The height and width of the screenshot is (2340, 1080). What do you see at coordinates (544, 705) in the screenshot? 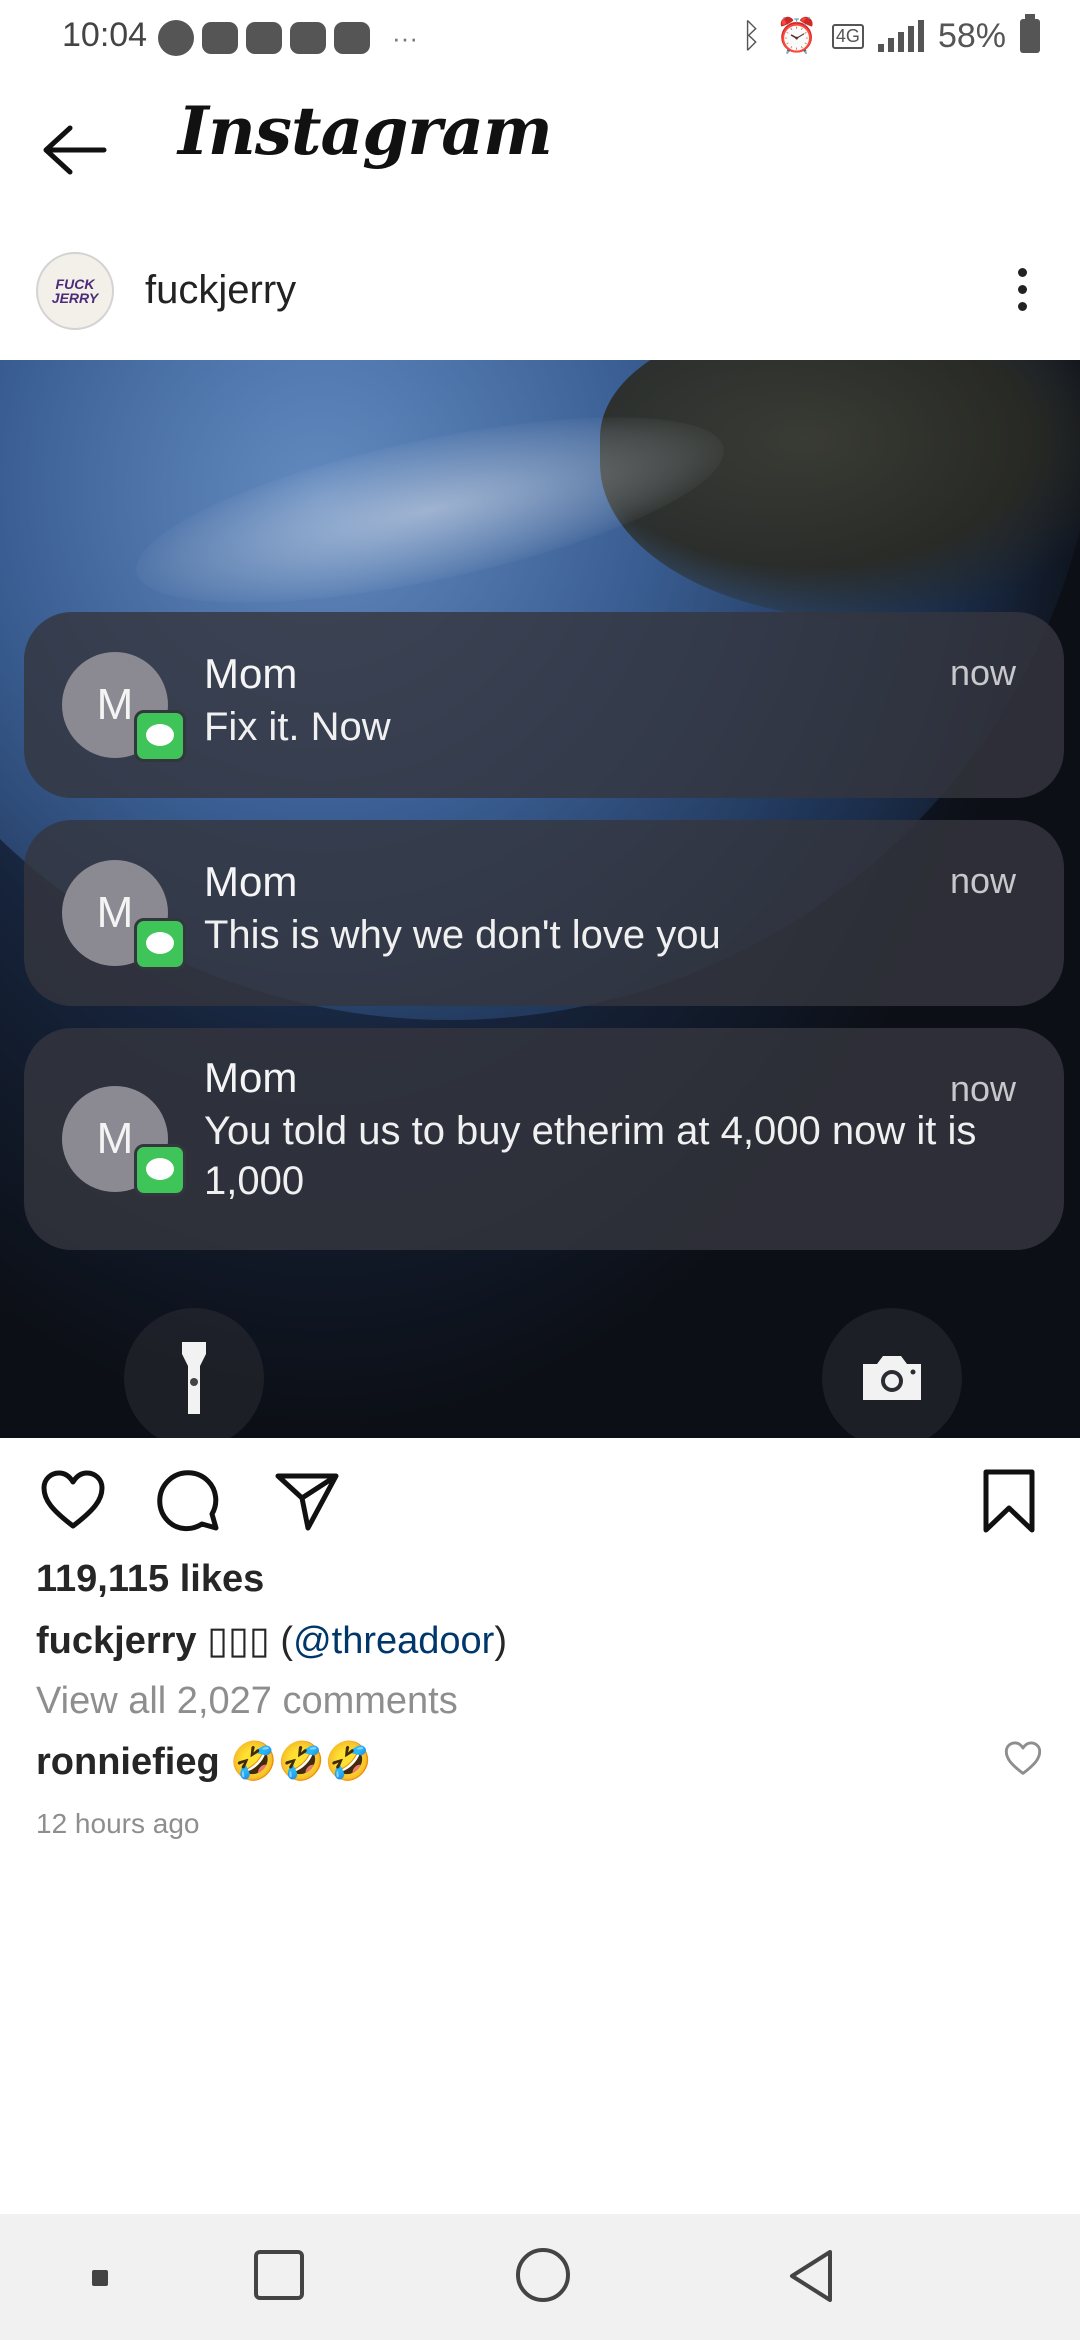
I see `notification-card: M Mom now Fix it. Now` at bounding box center [544, 705].